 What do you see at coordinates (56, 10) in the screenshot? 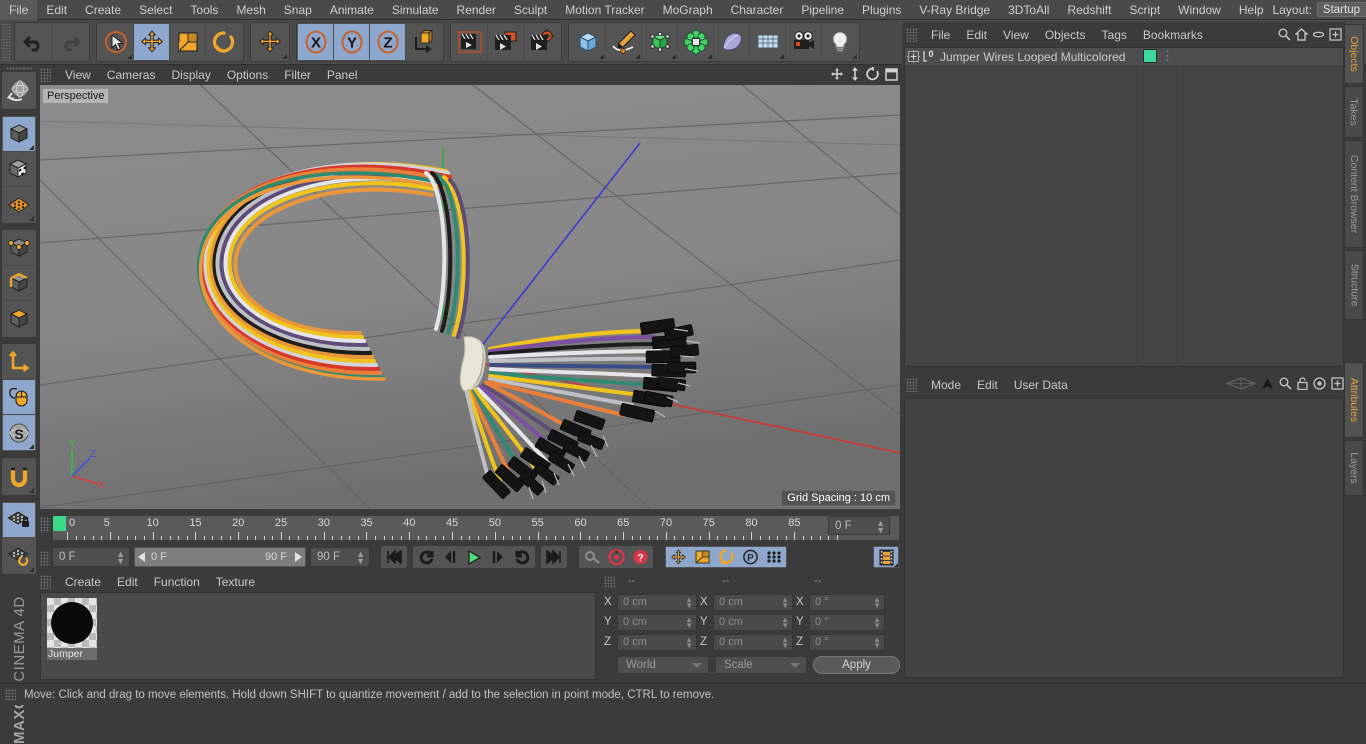
I see `menu-edit: Edit` at bounding box center [56, 10].